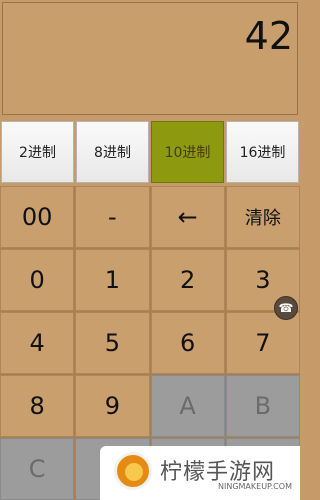 The image size is (320, 500). What do you see at coordinates (268, 36) in the screenshot?
I see `display-value: 42` at bounding box center [268, 36].